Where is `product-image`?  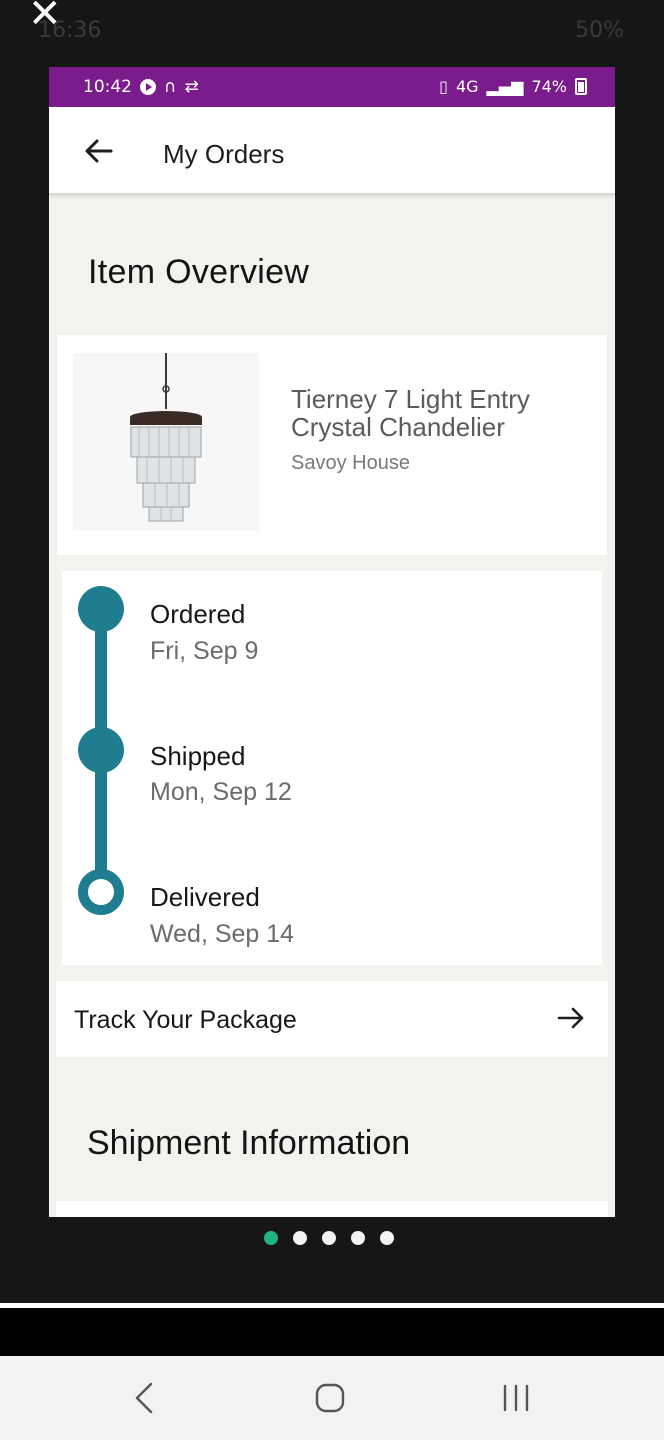 product-image is located at coordinates (166, 442).